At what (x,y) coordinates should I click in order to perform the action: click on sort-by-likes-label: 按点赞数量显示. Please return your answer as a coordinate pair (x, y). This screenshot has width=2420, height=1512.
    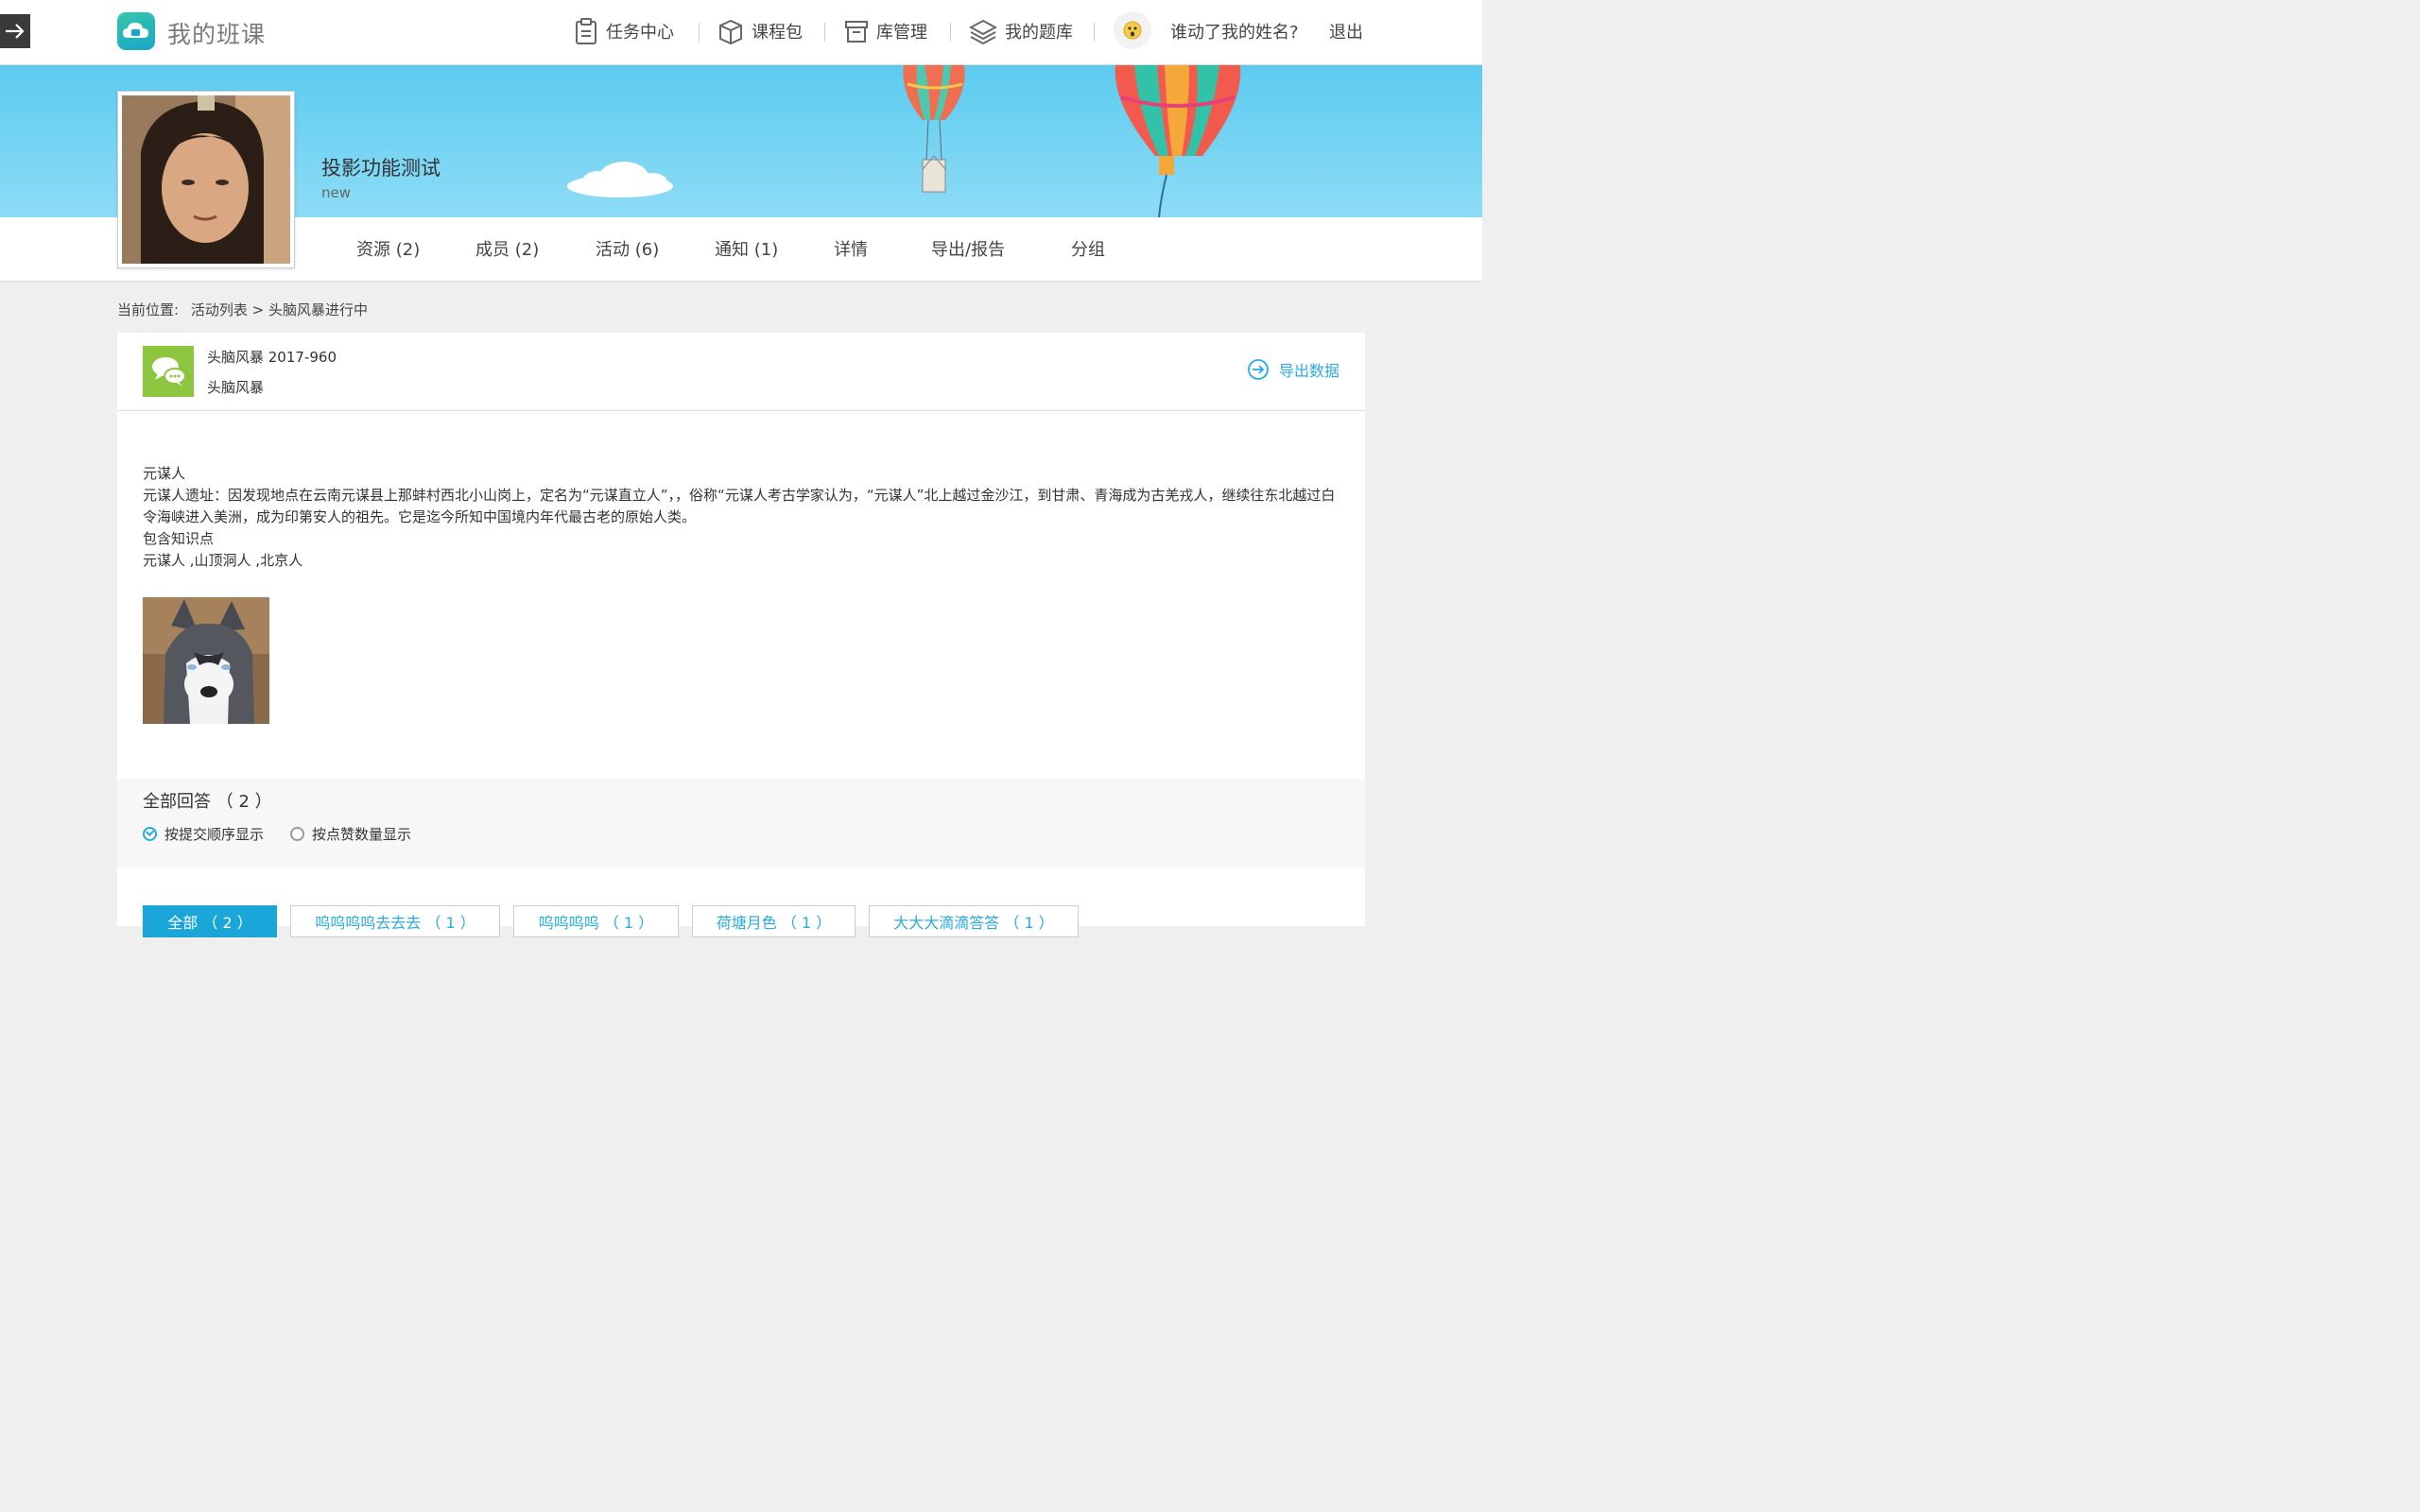
    Looking at the image, I should click on (361, 834).